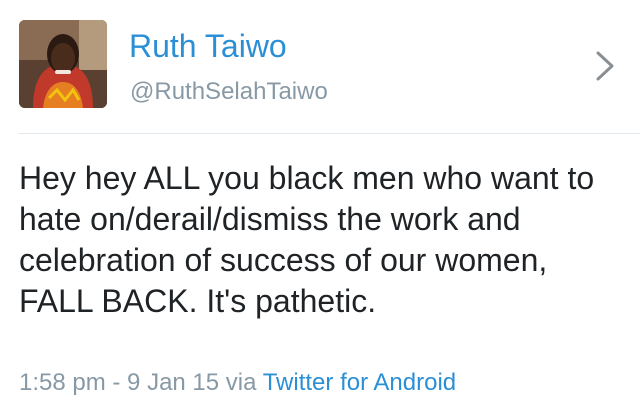 This screenshot has height=403, width=640. Describe the element at coordinates (119, 382) in the screenshot. I see `tweet-timestamp: 1:58 pm - 9 Jan 15` at that location.